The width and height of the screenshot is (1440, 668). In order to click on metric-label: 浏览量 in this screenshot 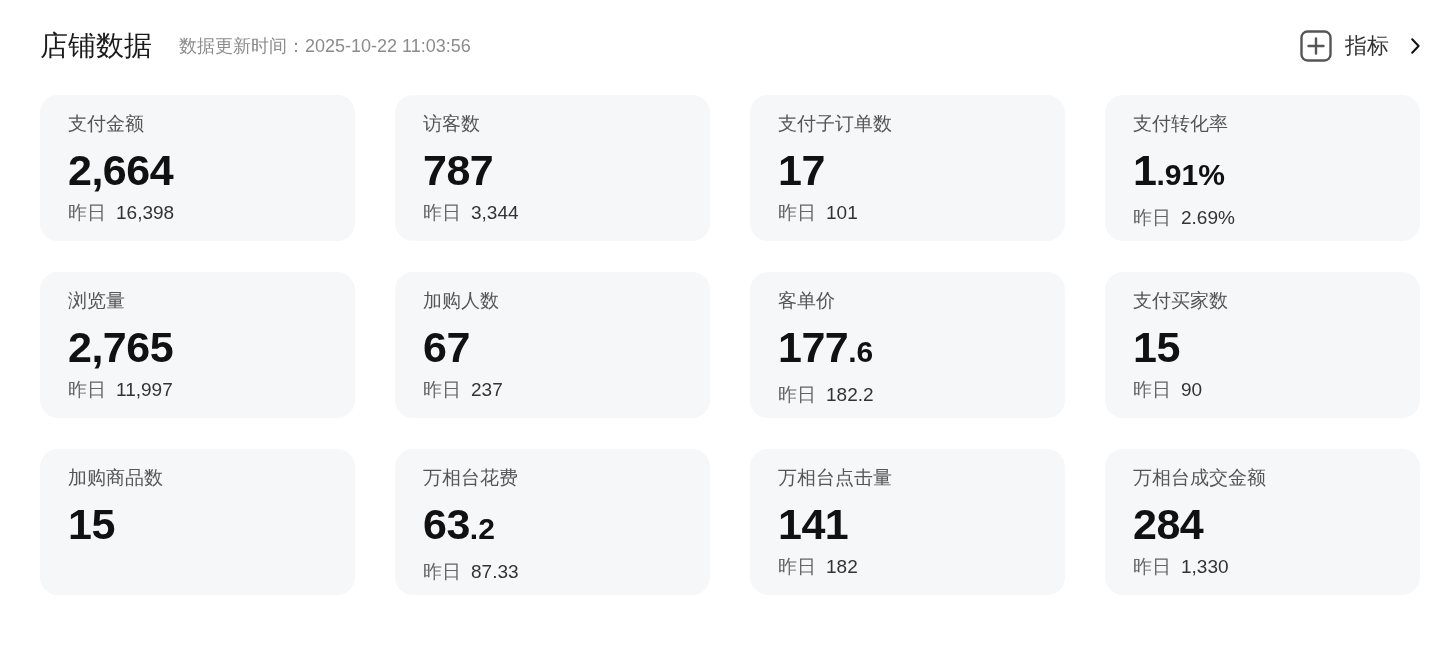, I will do `click(96, 301)`.